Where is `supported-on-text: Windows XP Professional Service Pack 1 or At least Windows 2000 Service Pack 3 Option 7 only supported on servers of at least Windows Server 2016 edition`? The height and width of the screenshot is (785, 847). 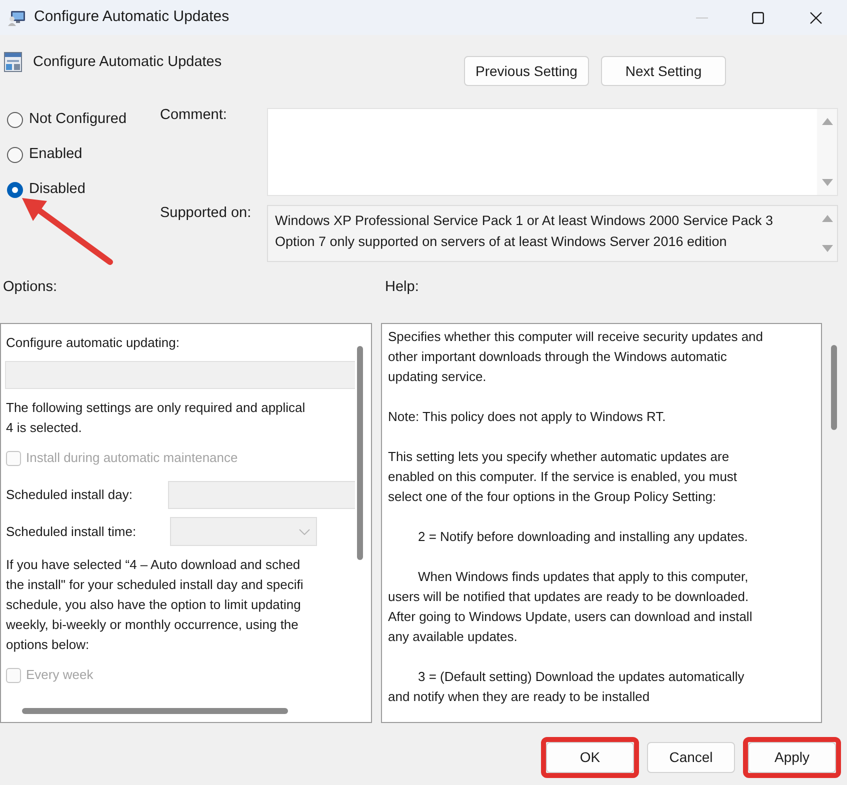 supported-on-text: Windows XP Professional Service Pack 1 or At least Windows 2000 Service Pack 3 Option 7 only supported on servers of at least Windows Server 2016 edition is located at coordinates (524, 231).